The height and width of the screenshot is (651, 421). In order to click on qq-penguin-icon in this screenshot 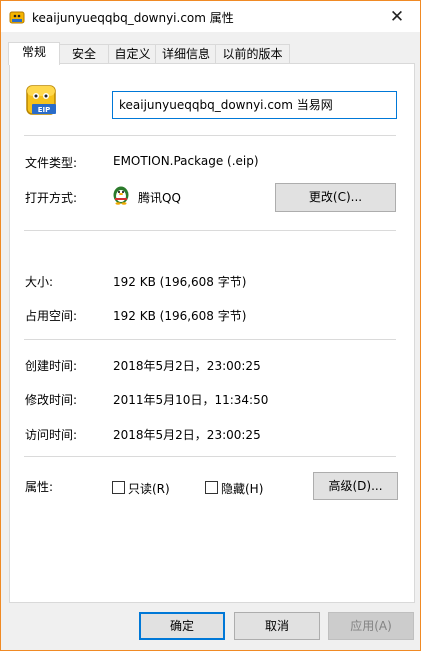, I will do `click(121, 195)`.